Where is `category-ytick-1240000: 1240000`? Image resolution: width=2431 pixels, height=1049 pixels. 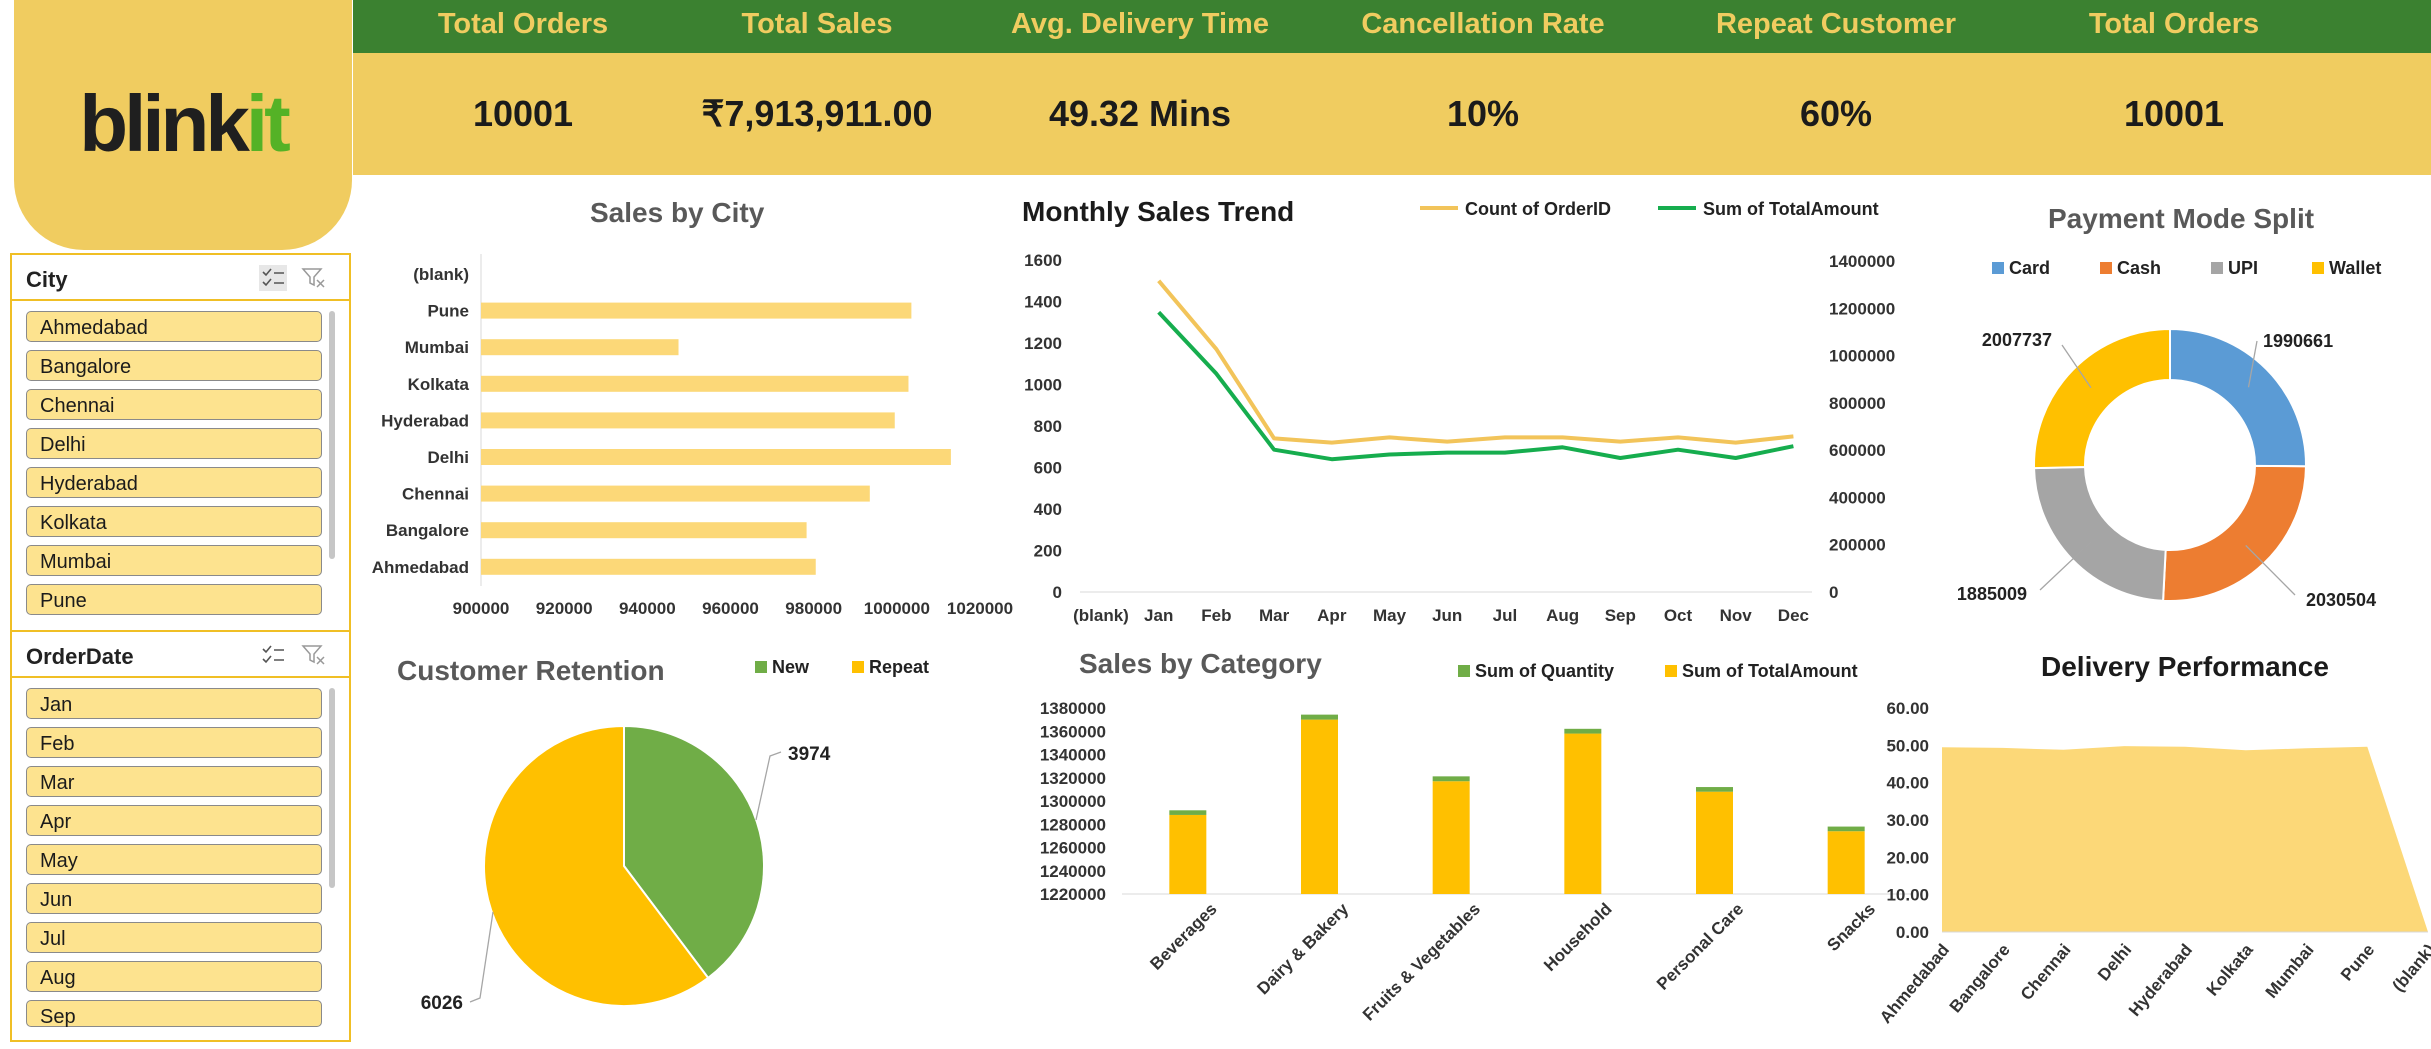
category-ytick-1240000: 1240000 is located at coordinates (1073, 871).